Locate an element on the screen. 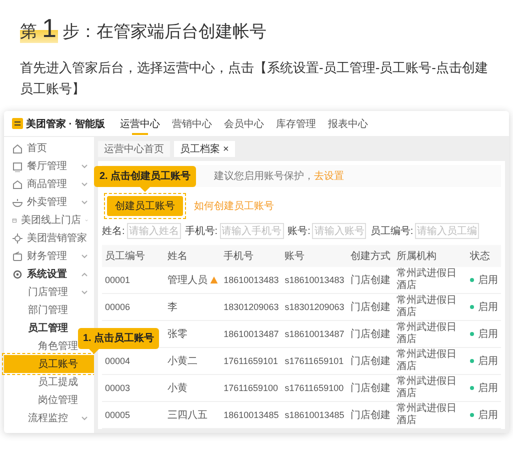 This screenshot has height=453, width=513. table-cell: 00005 is located at coordinates (117, 415).